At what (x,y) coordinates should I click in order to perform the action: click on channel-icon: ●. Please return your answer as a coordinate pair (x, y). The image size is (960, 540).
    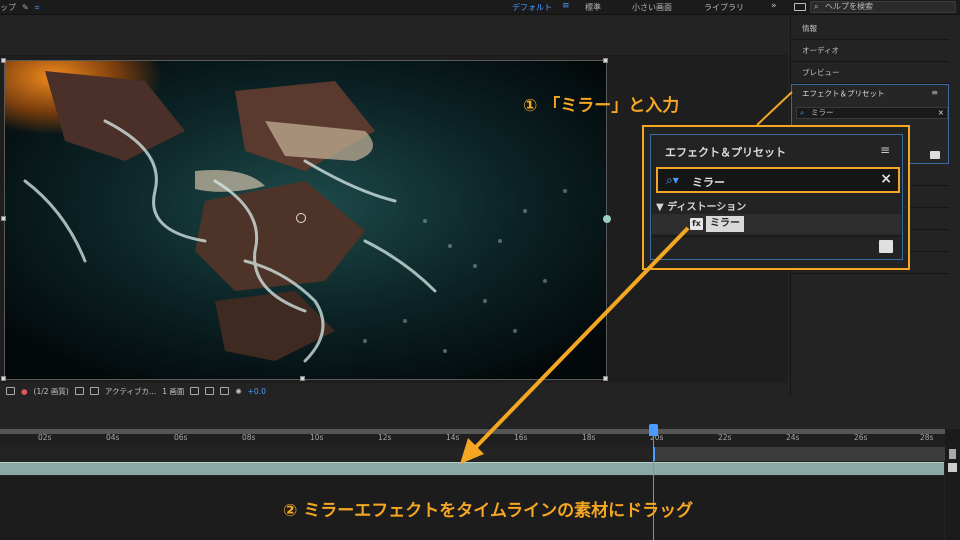
    Looking at the image, I should click on (24, 391).